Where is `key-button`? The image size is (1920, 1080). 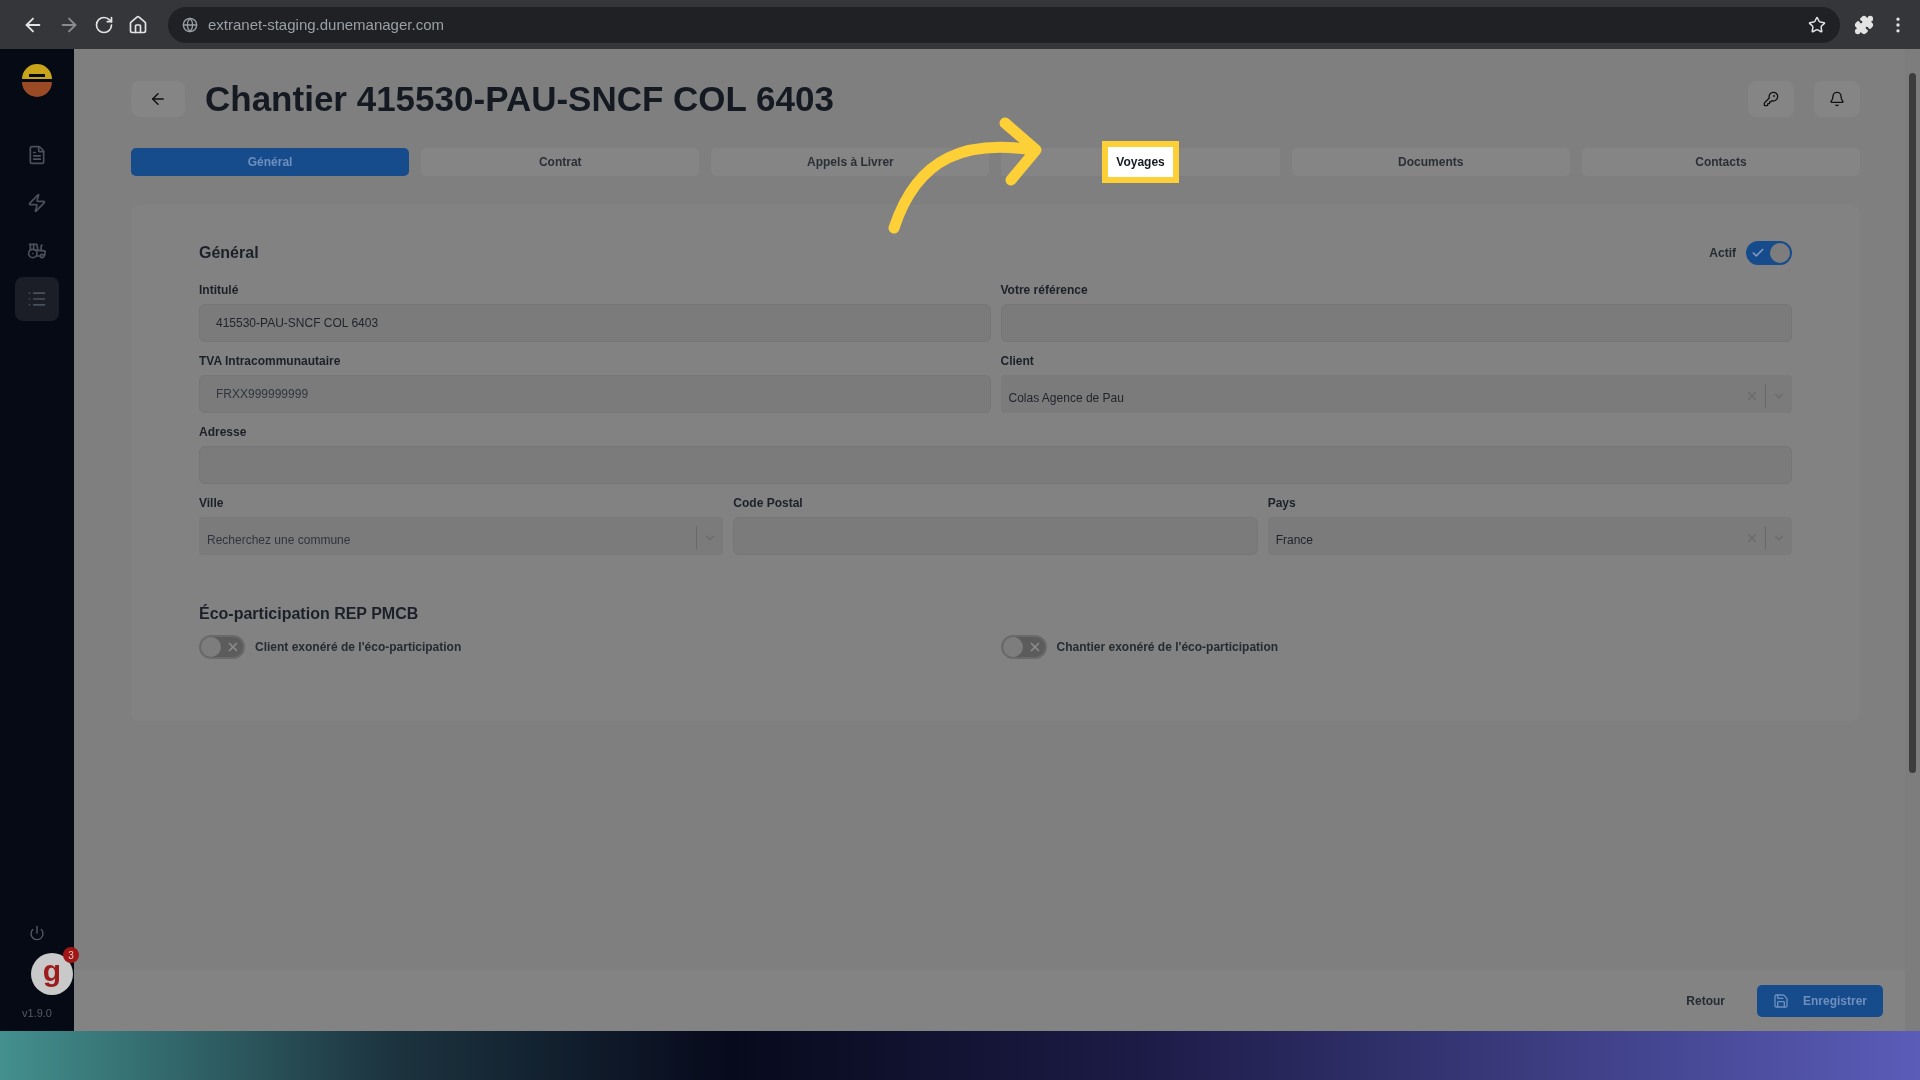
key-button is located at coordinates (1771, 99).